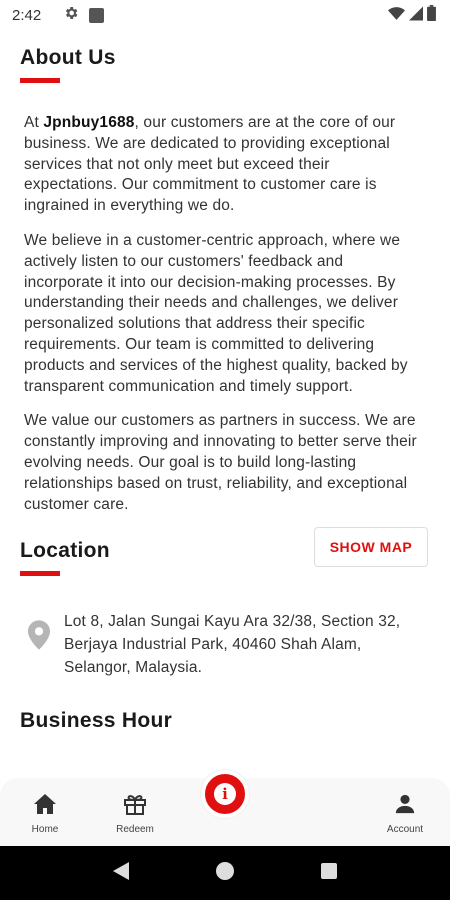 The image size is (450, 900). I want to click on para1-prefix: At, so click(34, 122).